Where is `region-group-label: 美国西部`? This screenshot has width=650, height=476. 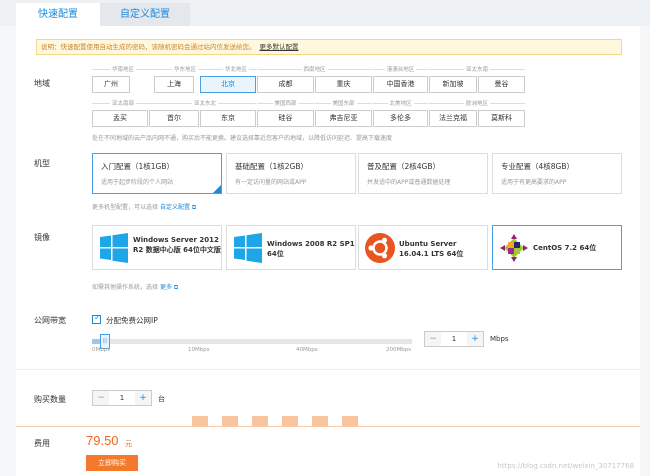
region-group-label: 美国西部 is located at coordinates (285, 104).